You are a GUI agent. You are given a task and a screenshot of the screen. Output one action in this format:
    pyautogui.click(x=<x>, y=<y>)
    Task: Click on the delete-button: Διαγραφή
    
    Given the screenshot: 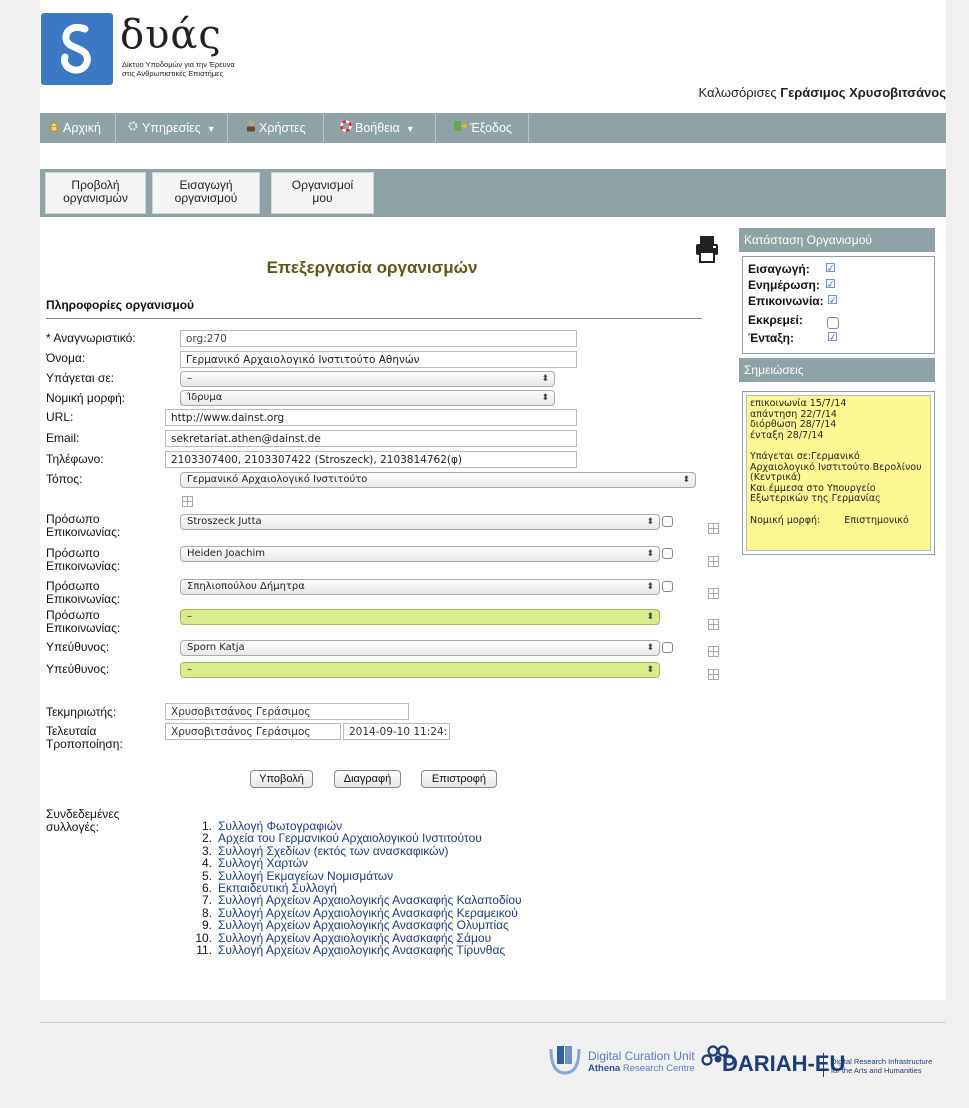 What is the action you would take?
    pyautogui.click(x=367, y=779)
    